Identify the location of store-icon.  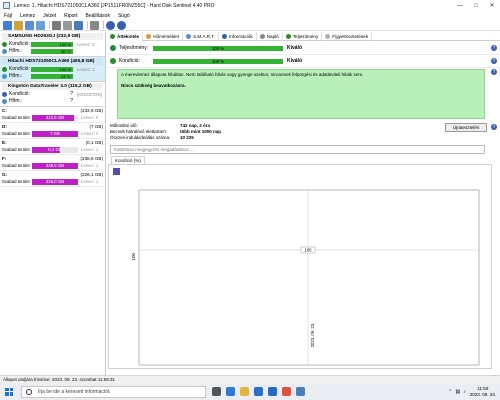
(258, 391).